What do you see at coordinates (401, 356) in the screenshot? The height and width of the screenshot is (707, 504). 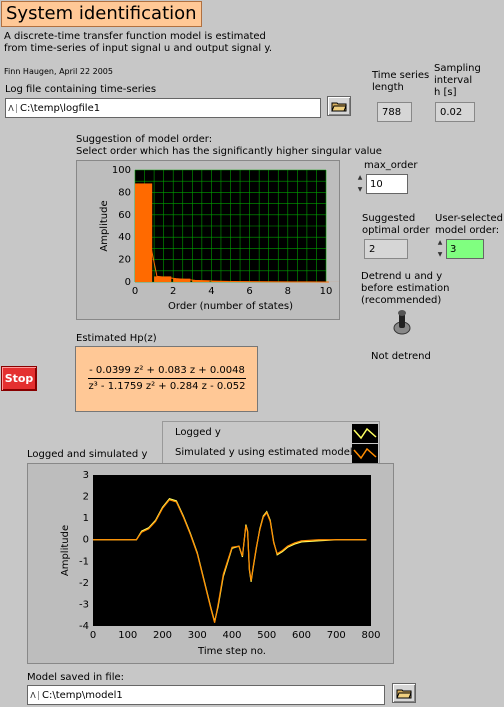 I see `detrend-status: Not detrend` at bounding box center [401, 356].